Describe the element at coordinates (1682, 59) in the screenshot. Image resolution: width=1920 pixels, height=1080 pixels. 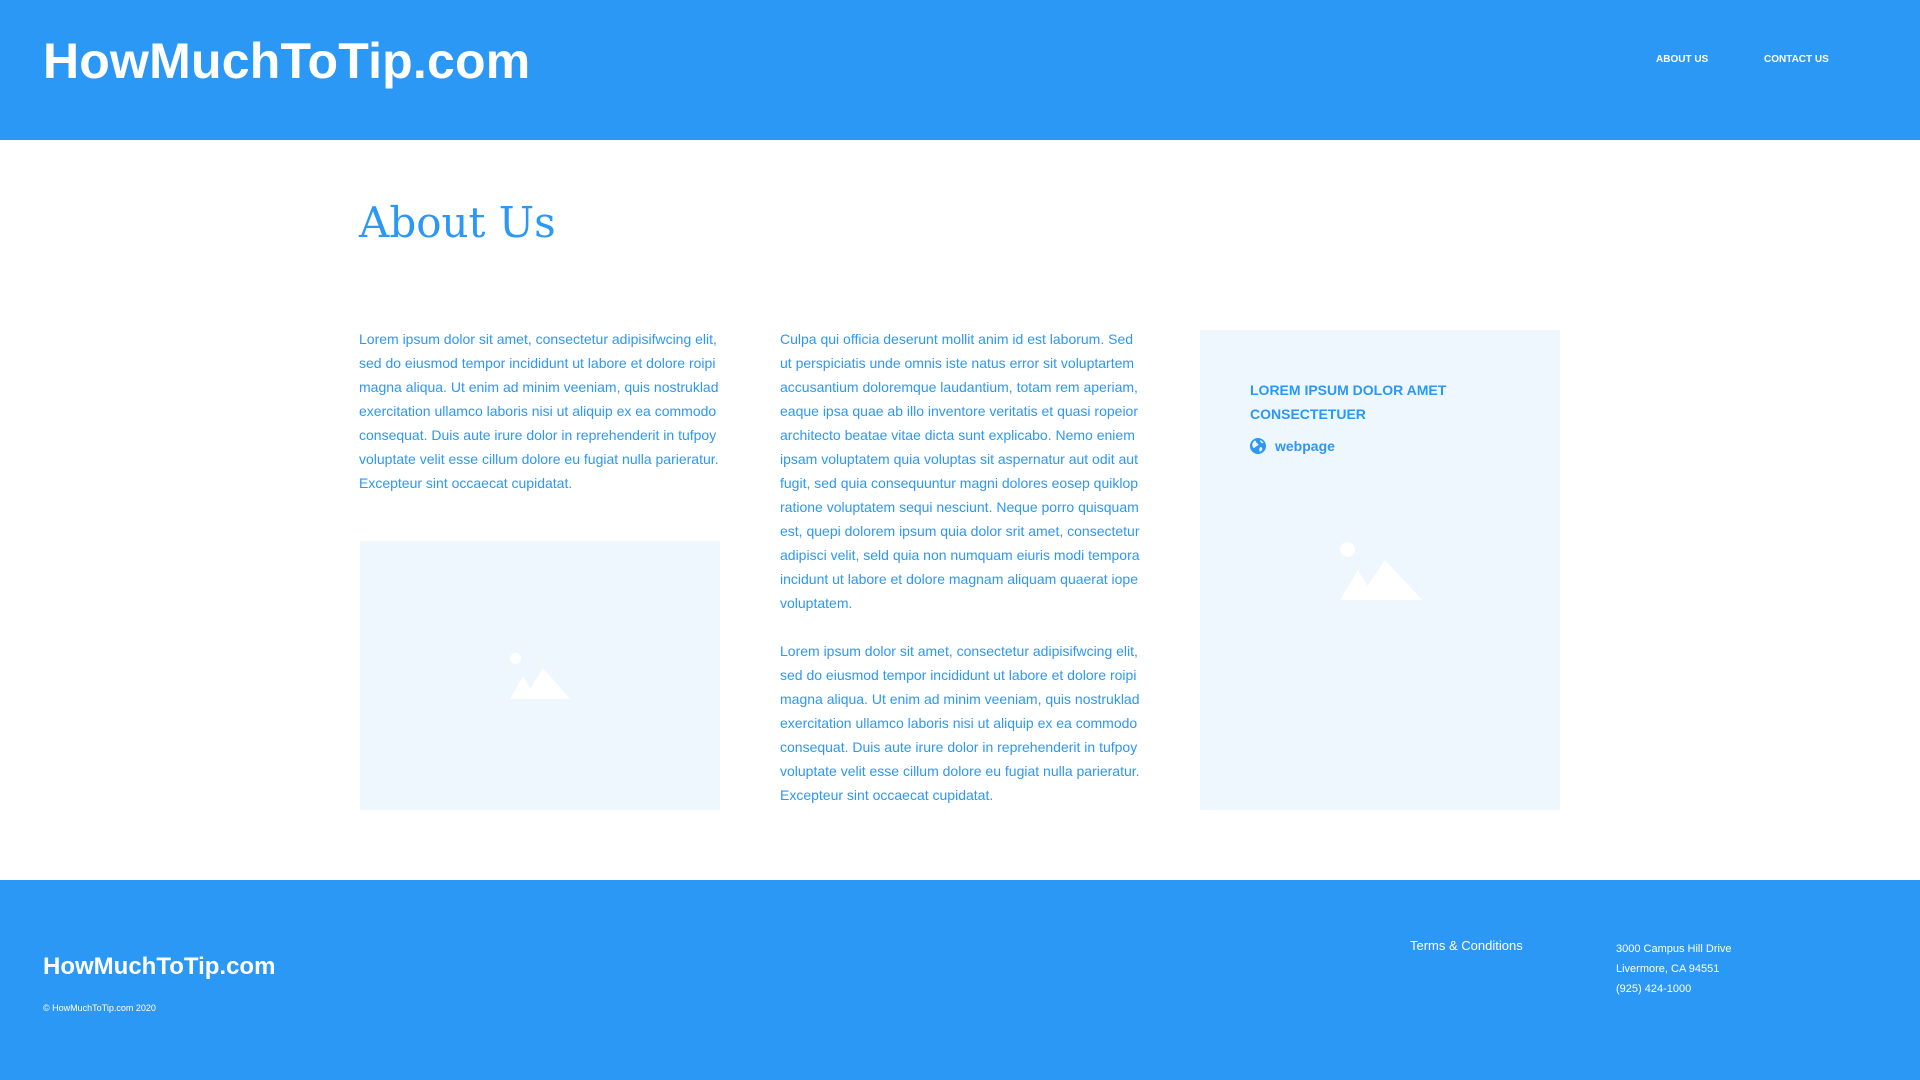
I see `nav-about-us: ABOUT US` at that location.